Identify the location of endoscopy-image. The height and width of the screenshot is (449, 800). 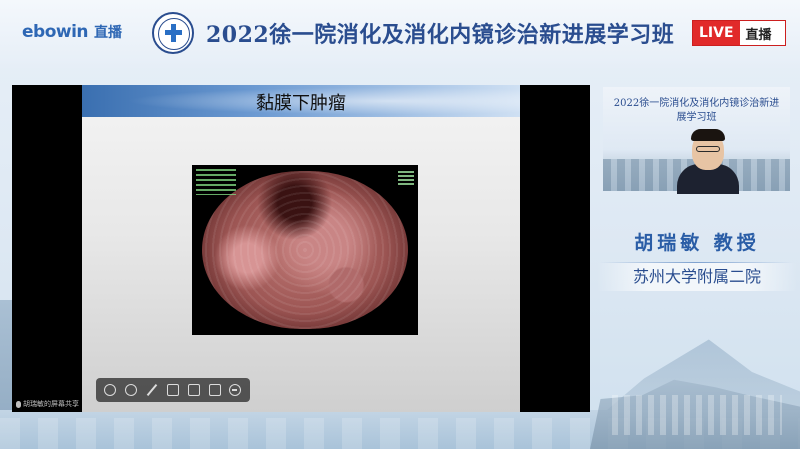
(305, 250).